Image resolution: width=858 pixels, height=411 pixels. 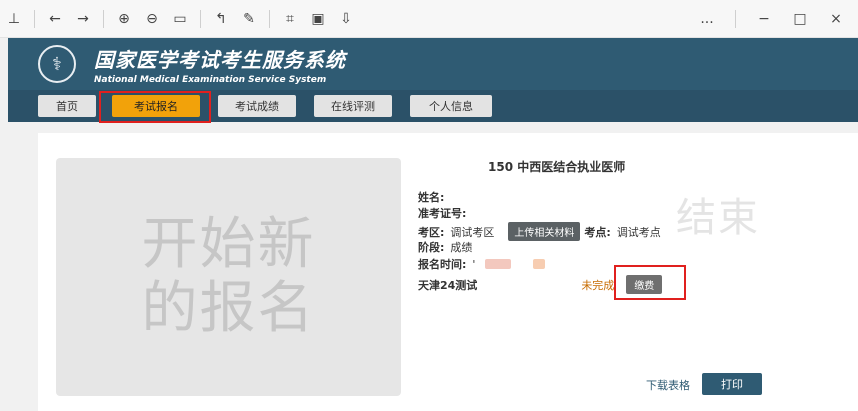 I want to click on stage-value: 成绩, so click(x=461, y=247).